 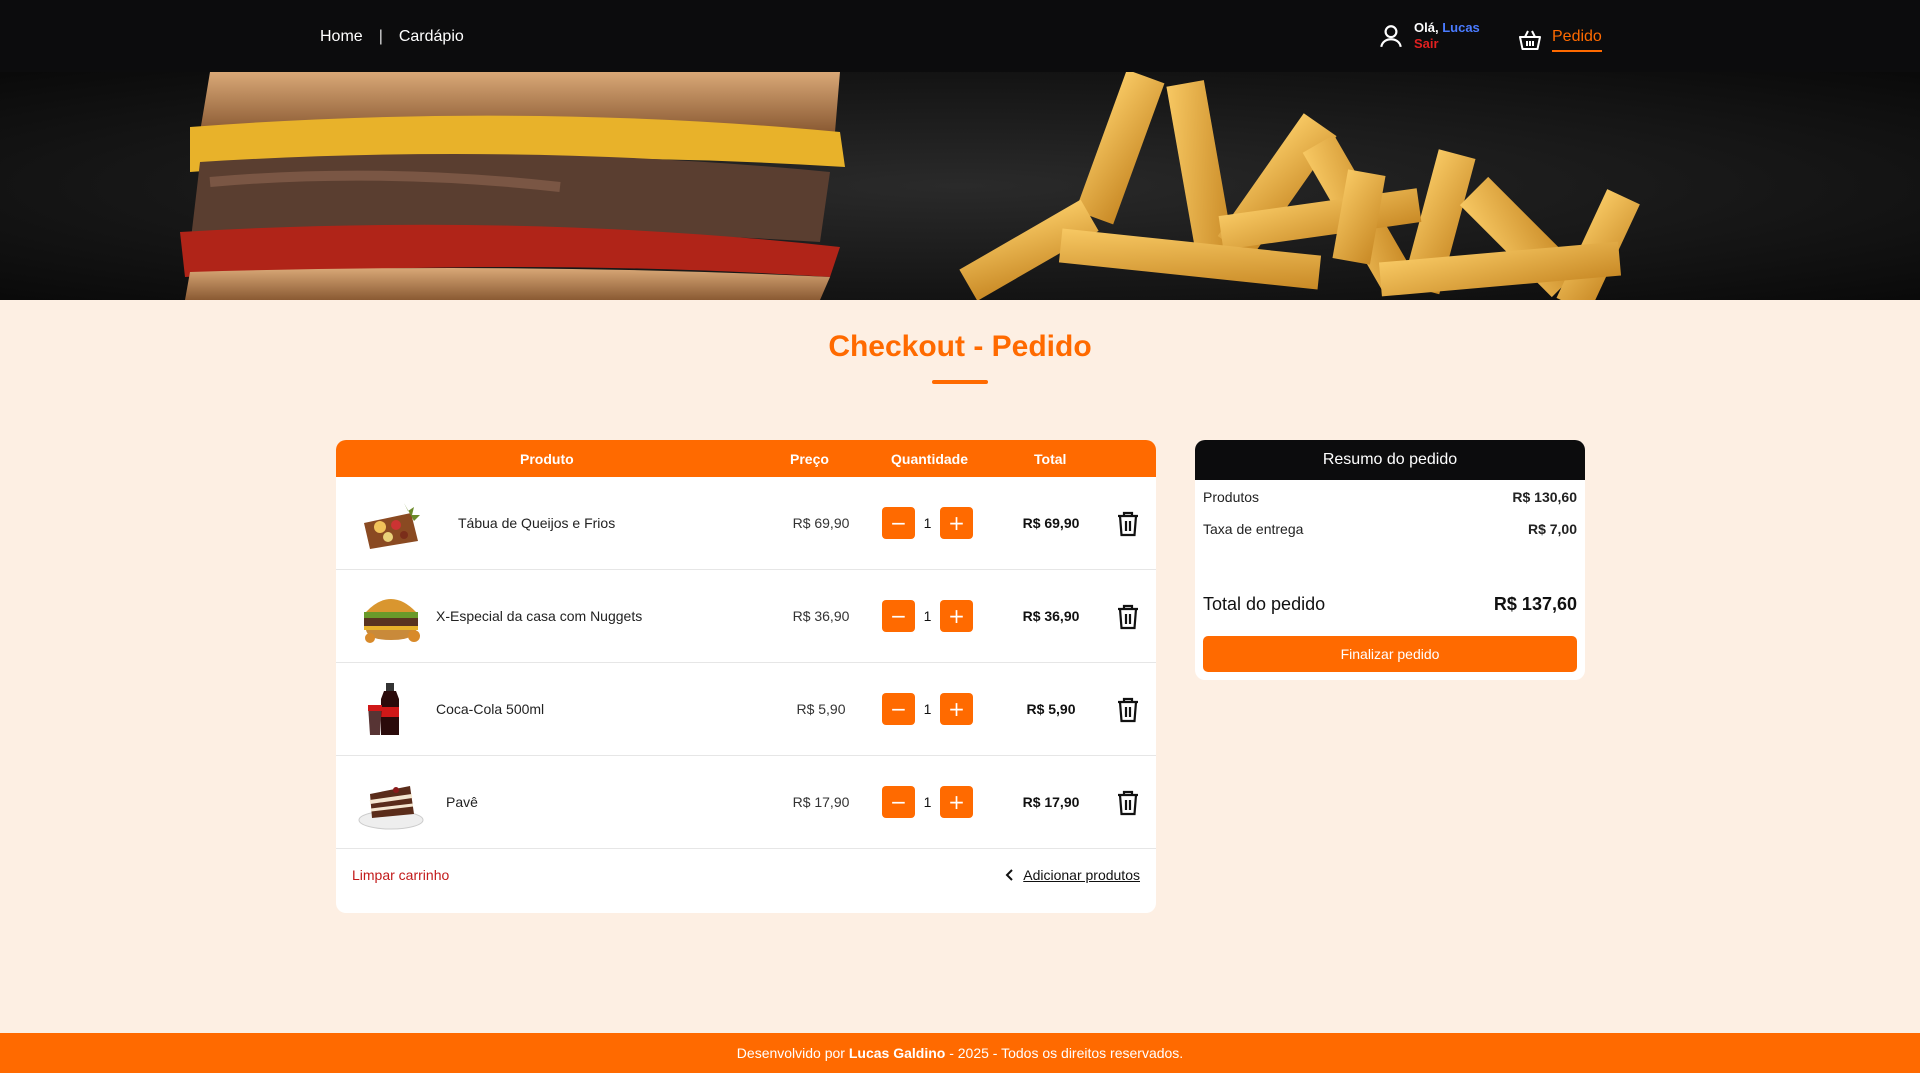 What do you see at coordinates (1051, 616) in the screenshot?
I see `product-total: R$ 36,90` at bounding box center [1051, 616].